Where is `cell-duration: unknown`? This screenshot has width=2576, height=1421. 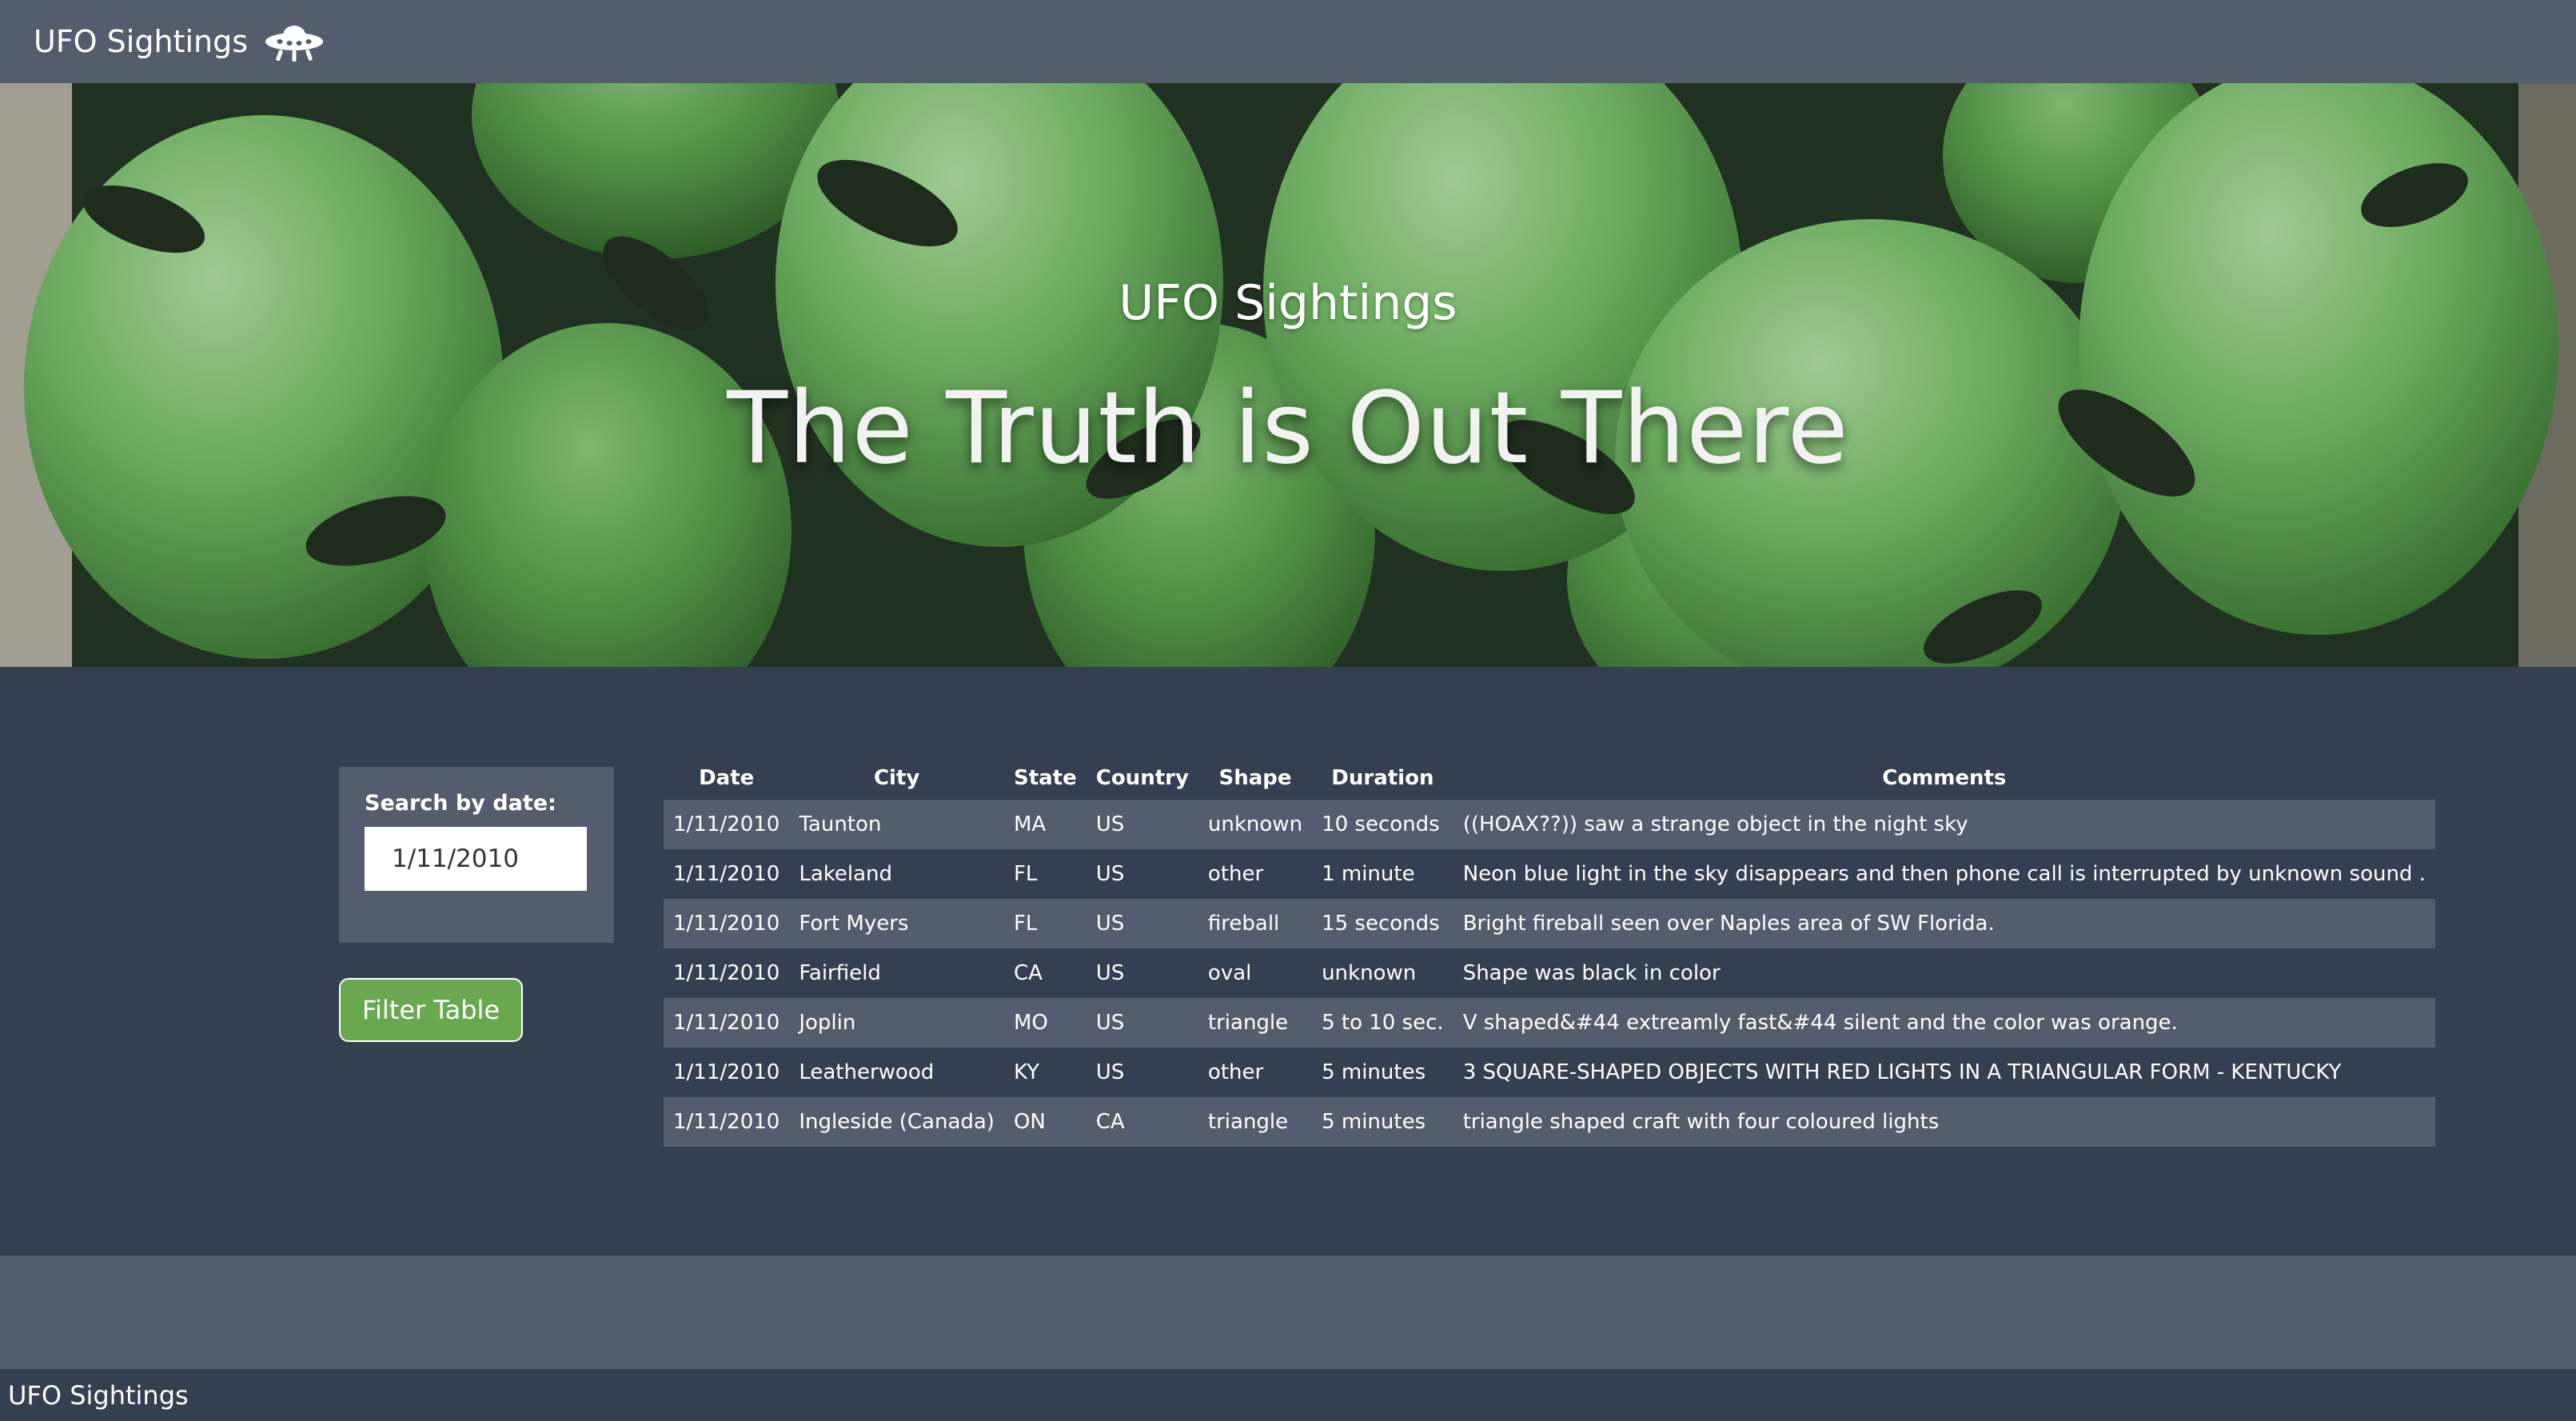
cell-duration: unknown is located at coordinates (1369, 973).